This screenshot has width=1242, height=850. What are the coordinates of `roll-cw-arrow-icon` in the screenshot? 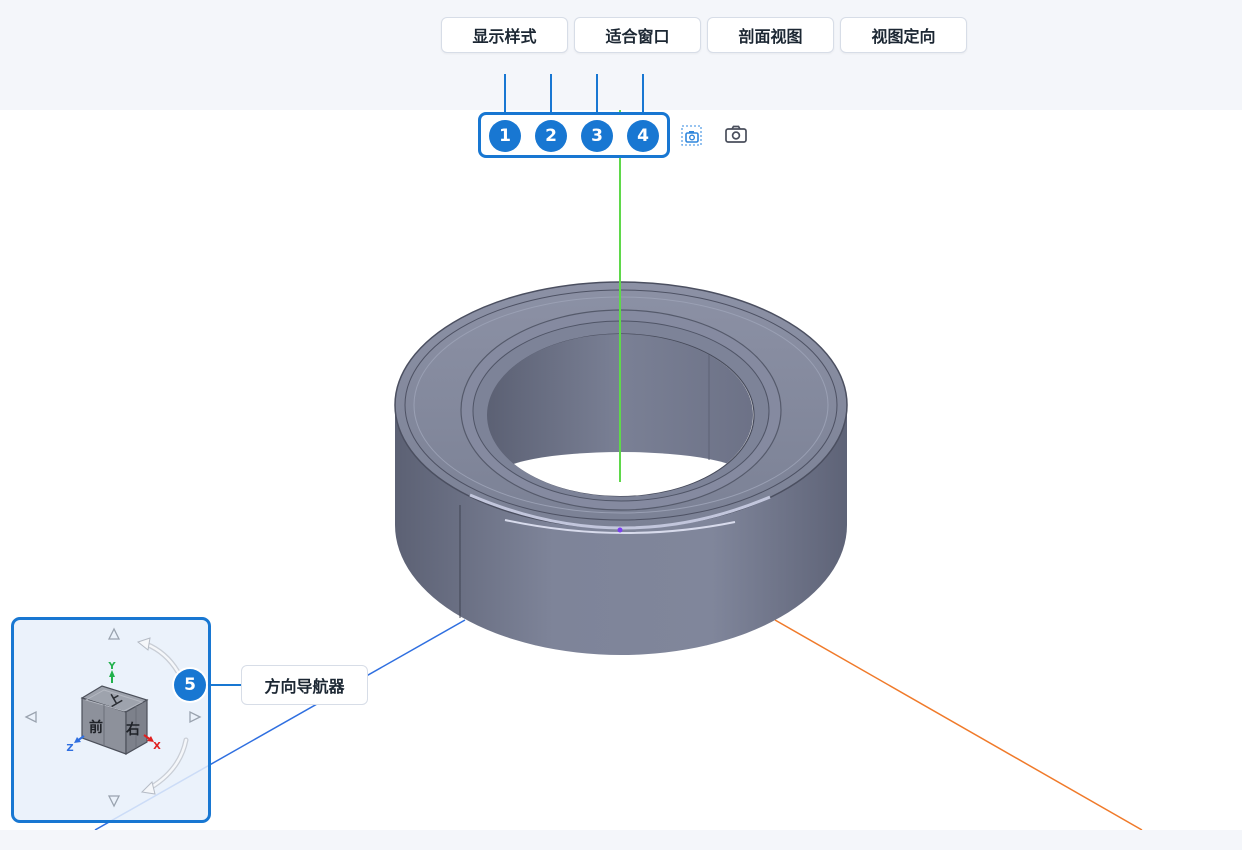 It's located at (164, 766).